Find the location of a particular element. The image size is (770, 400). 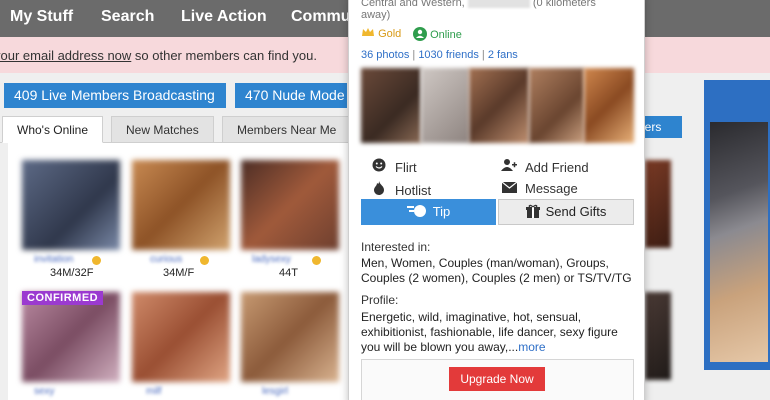

hotlist-action: Hotlist is located at coordinates (401, 189).